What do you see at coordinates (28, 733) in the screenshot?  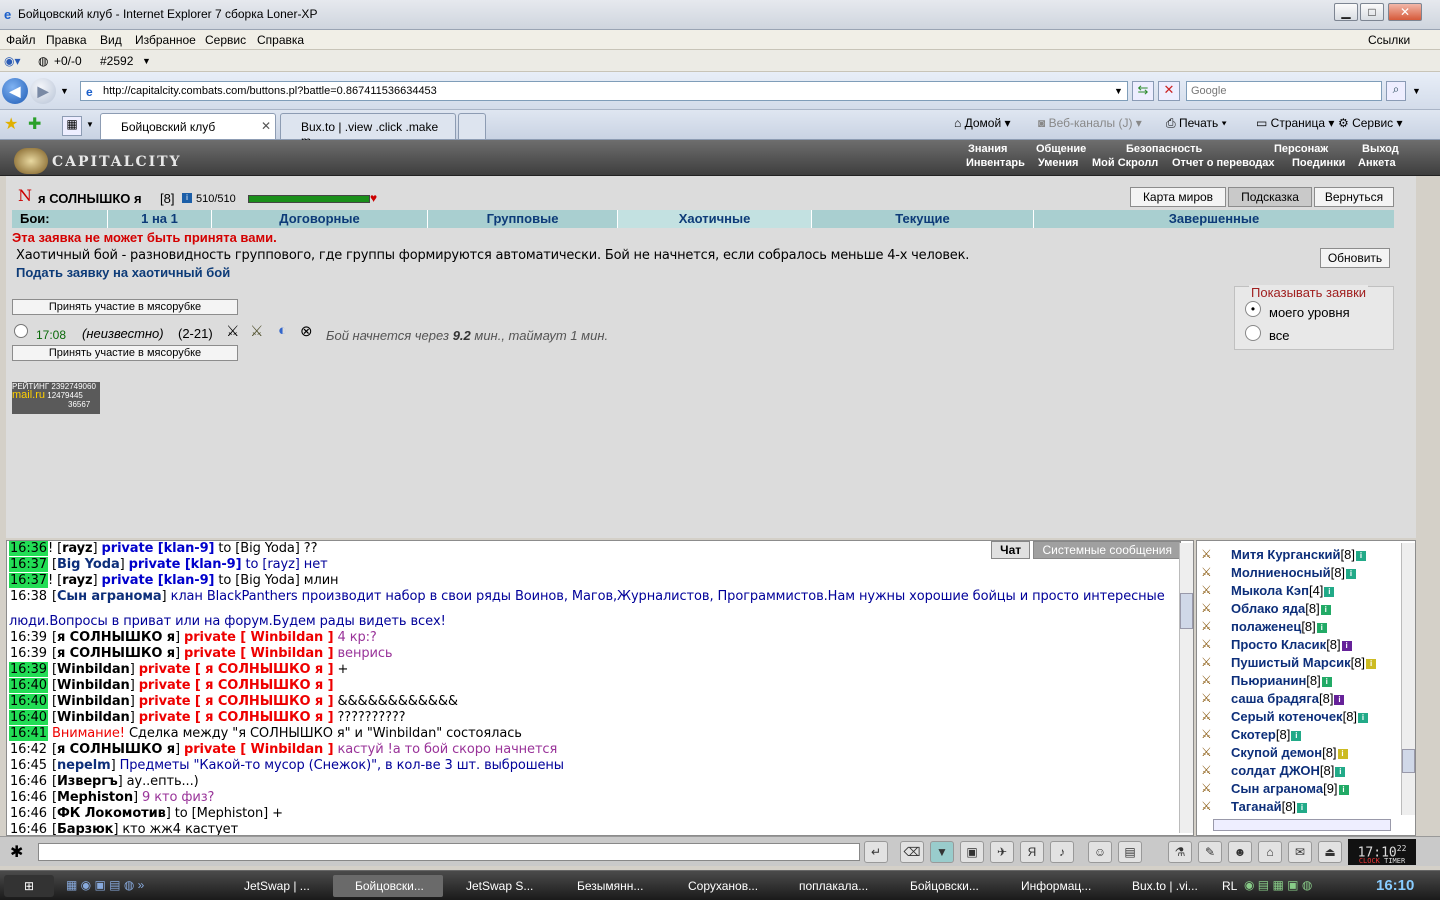 I see `chat-time: 16:41` at bounding box center [28, 733].